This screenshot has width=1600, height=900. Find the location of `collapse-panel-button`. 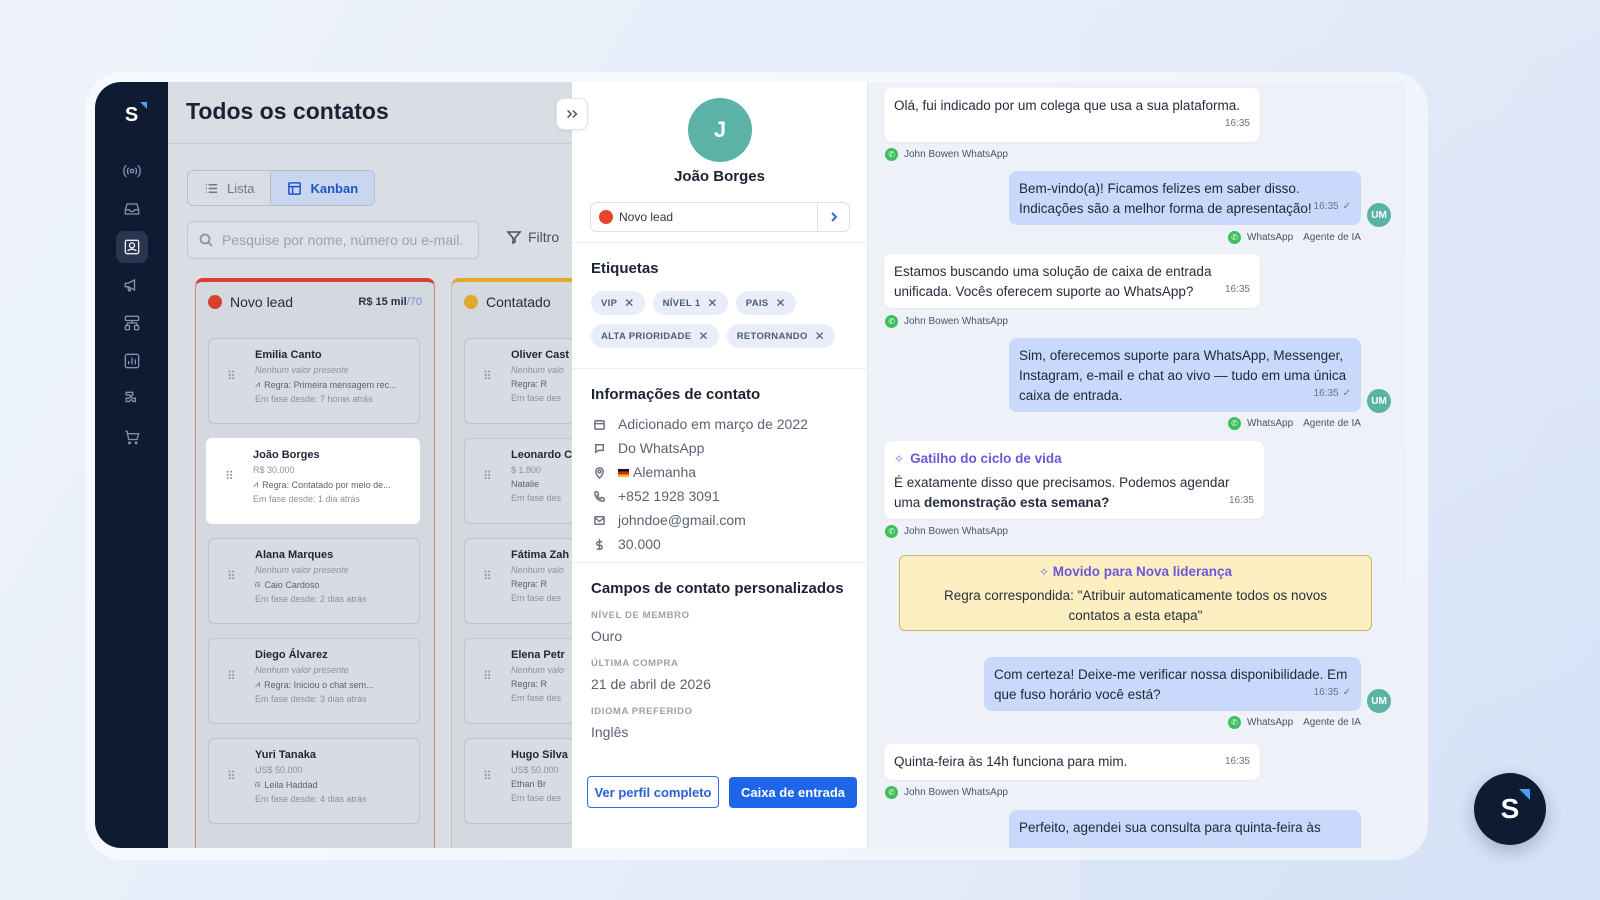

collapse-panel-button is located at coordinates (572, 114).